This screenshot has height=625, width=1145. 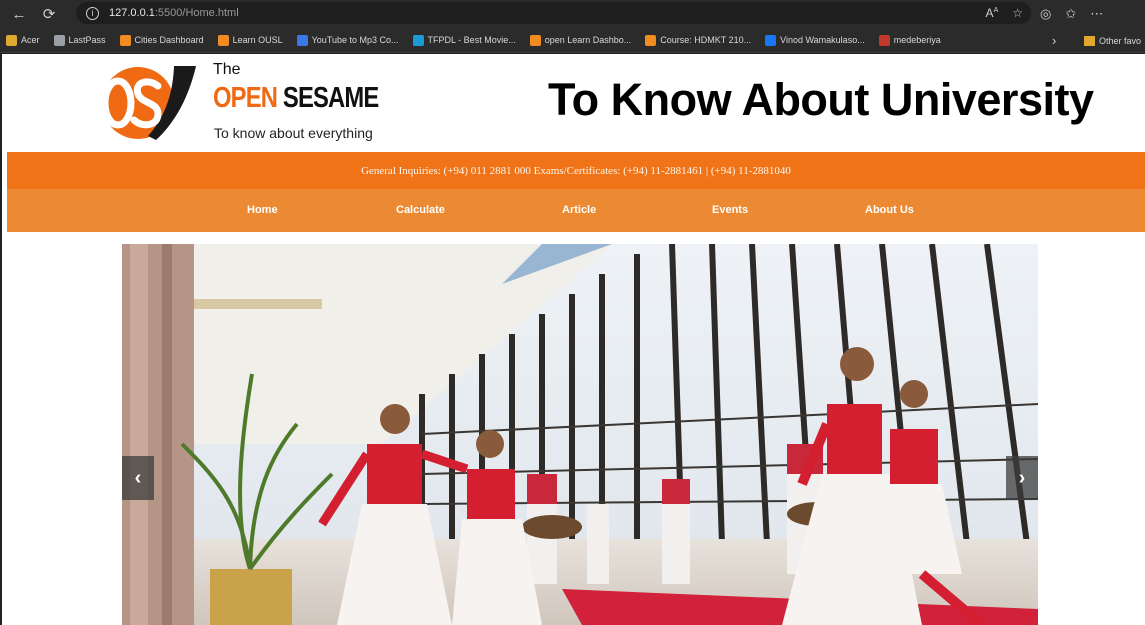 What do you see at coordinates (821, 99) in the screenshot?
I see `site-title: To Know About University` at bounding box center [821, 99].